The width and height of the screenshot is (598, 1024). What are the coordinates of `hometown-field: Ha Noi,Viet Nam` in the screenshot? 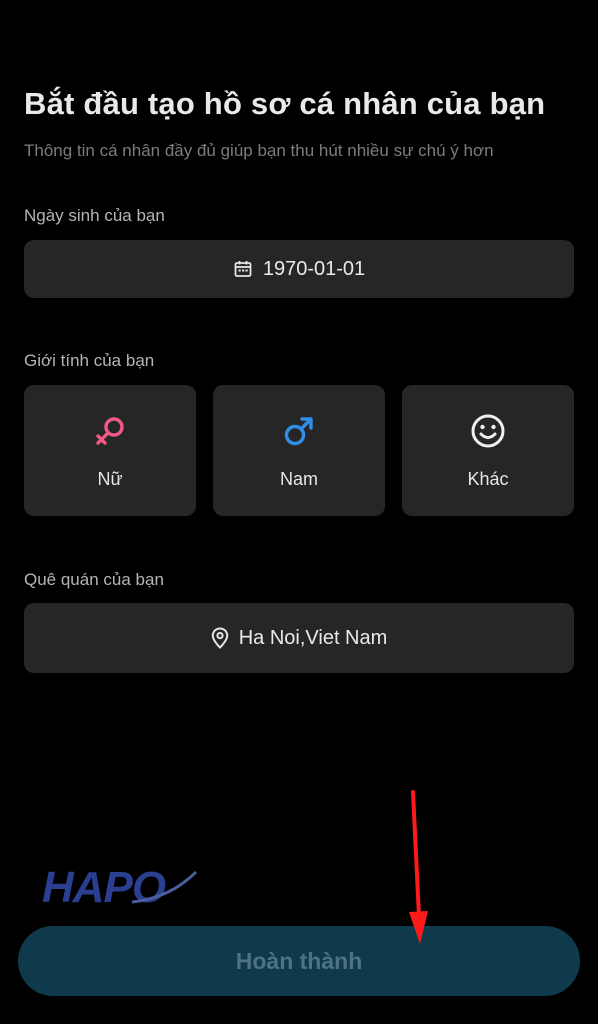 It's located at (299, 638).